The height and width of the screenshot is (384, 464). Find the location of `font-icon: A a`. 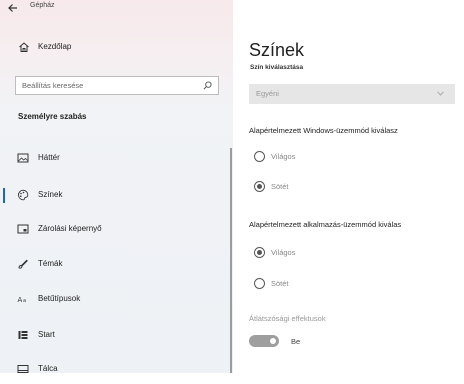

font-icon: A a is located at coordinates (22, 300).